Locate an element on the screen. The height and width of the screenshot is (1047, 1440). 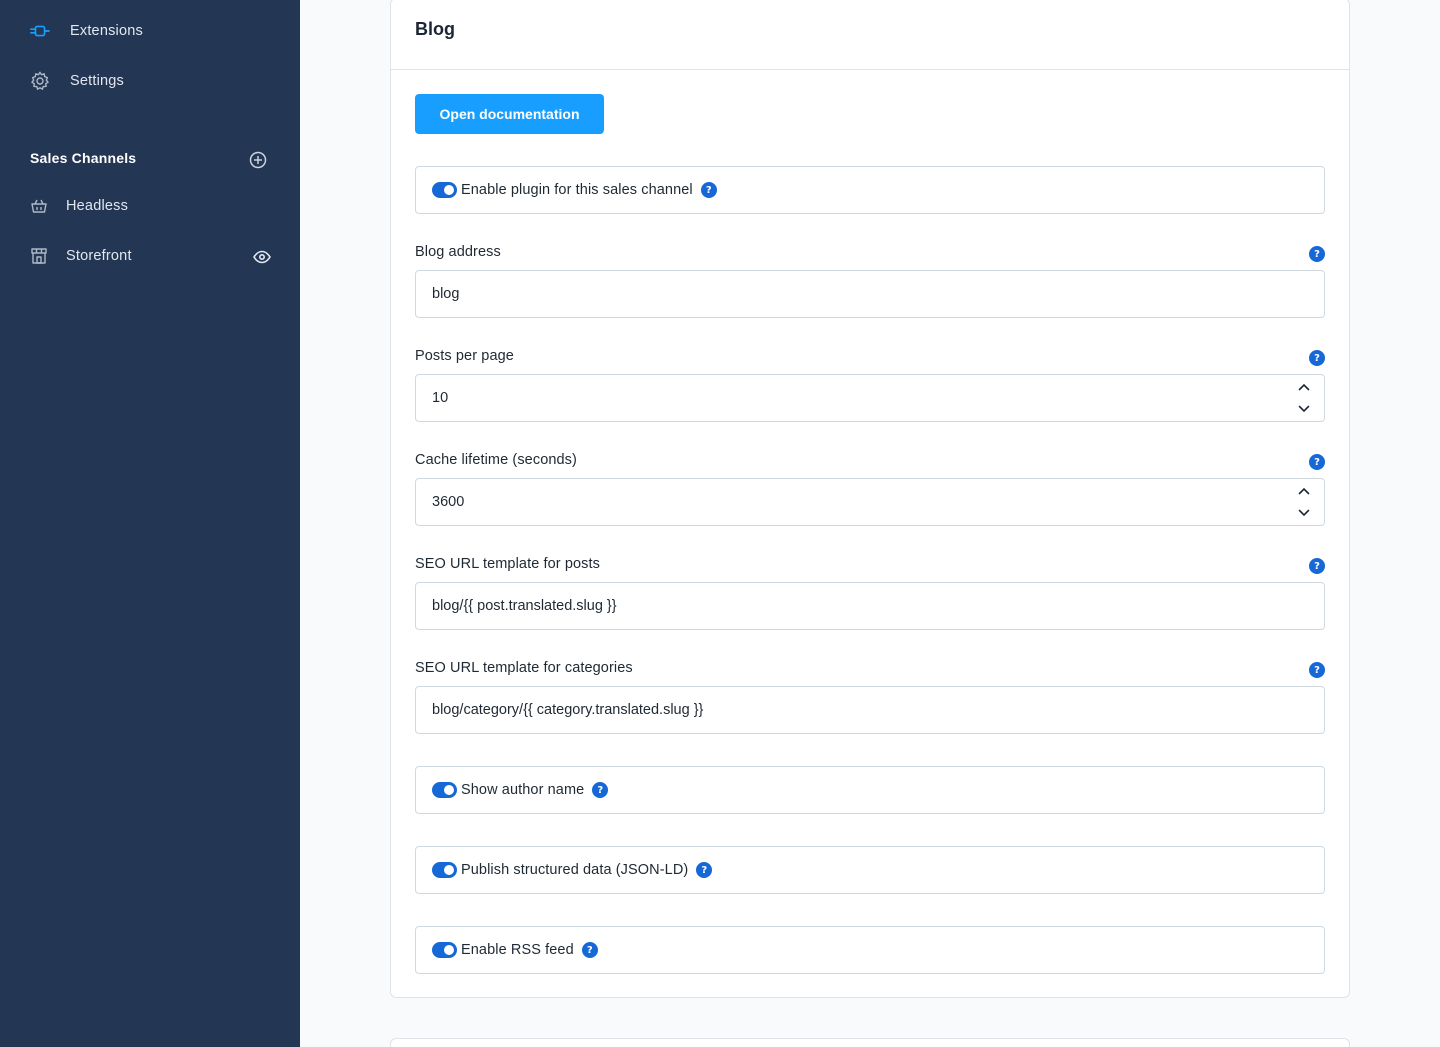
seo-posts-input is located at coordinates (870, 606).